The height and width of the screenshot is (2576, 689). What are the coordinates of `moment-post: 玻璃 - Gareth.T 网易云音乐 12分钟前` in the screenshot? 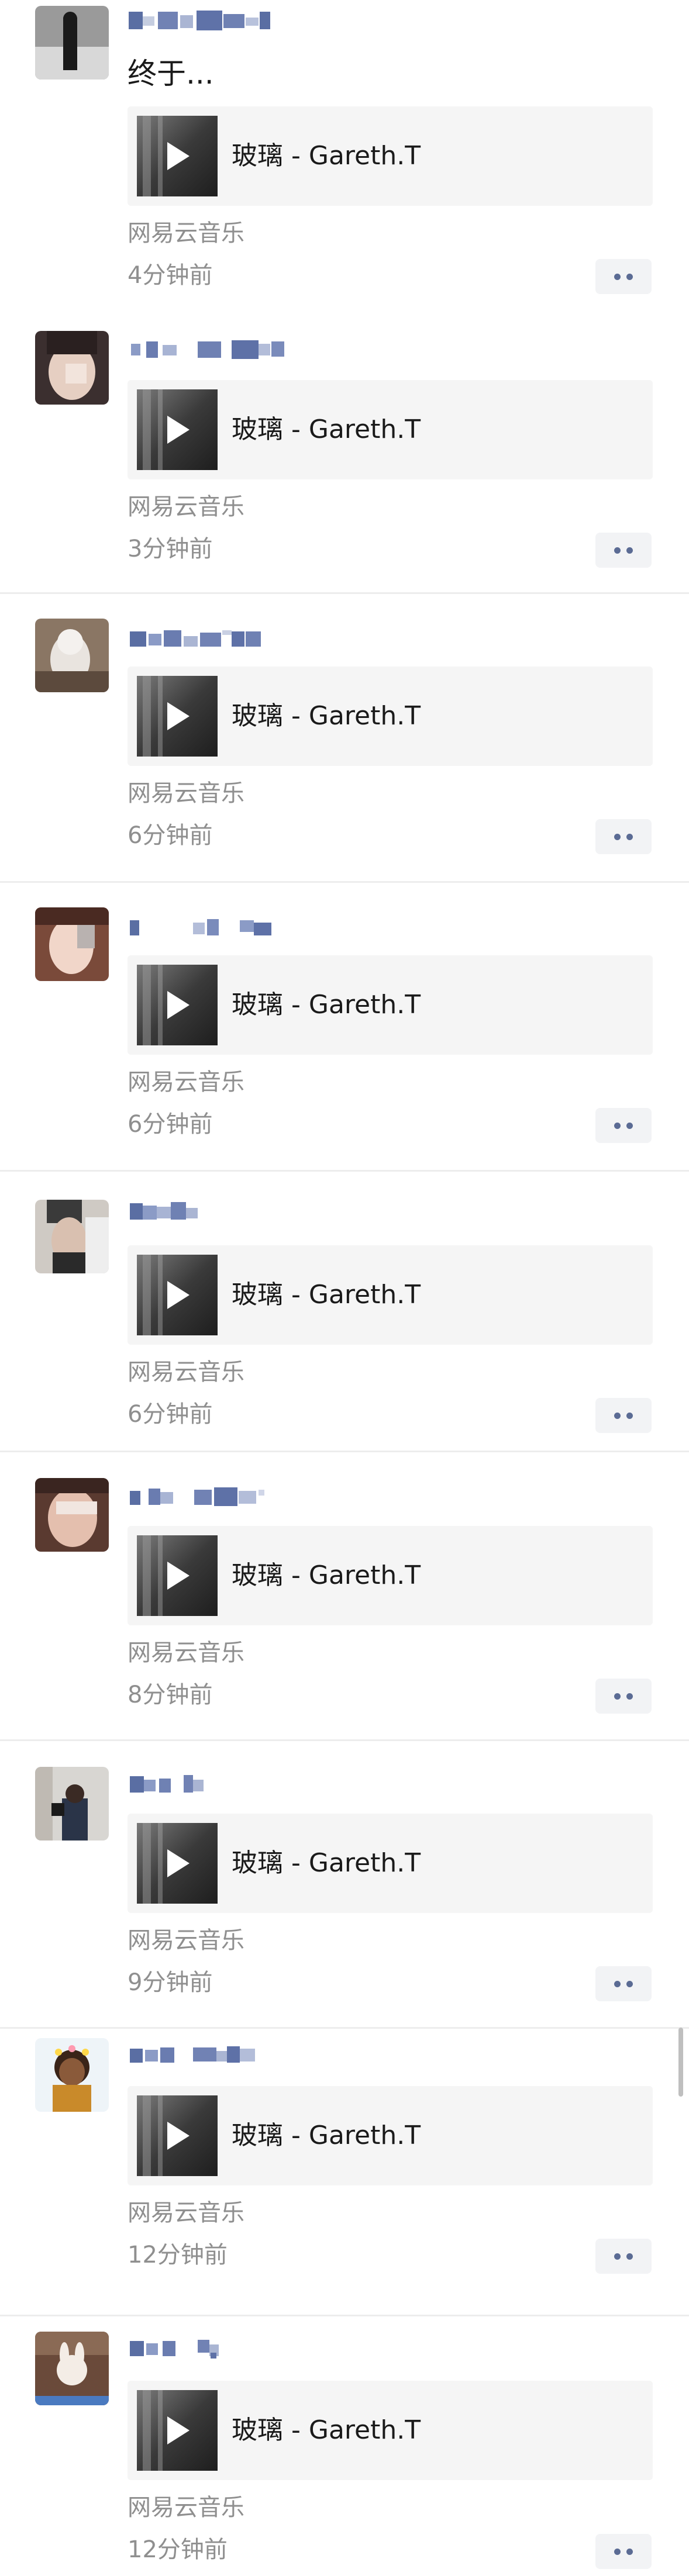 It's located at (344, 2172).